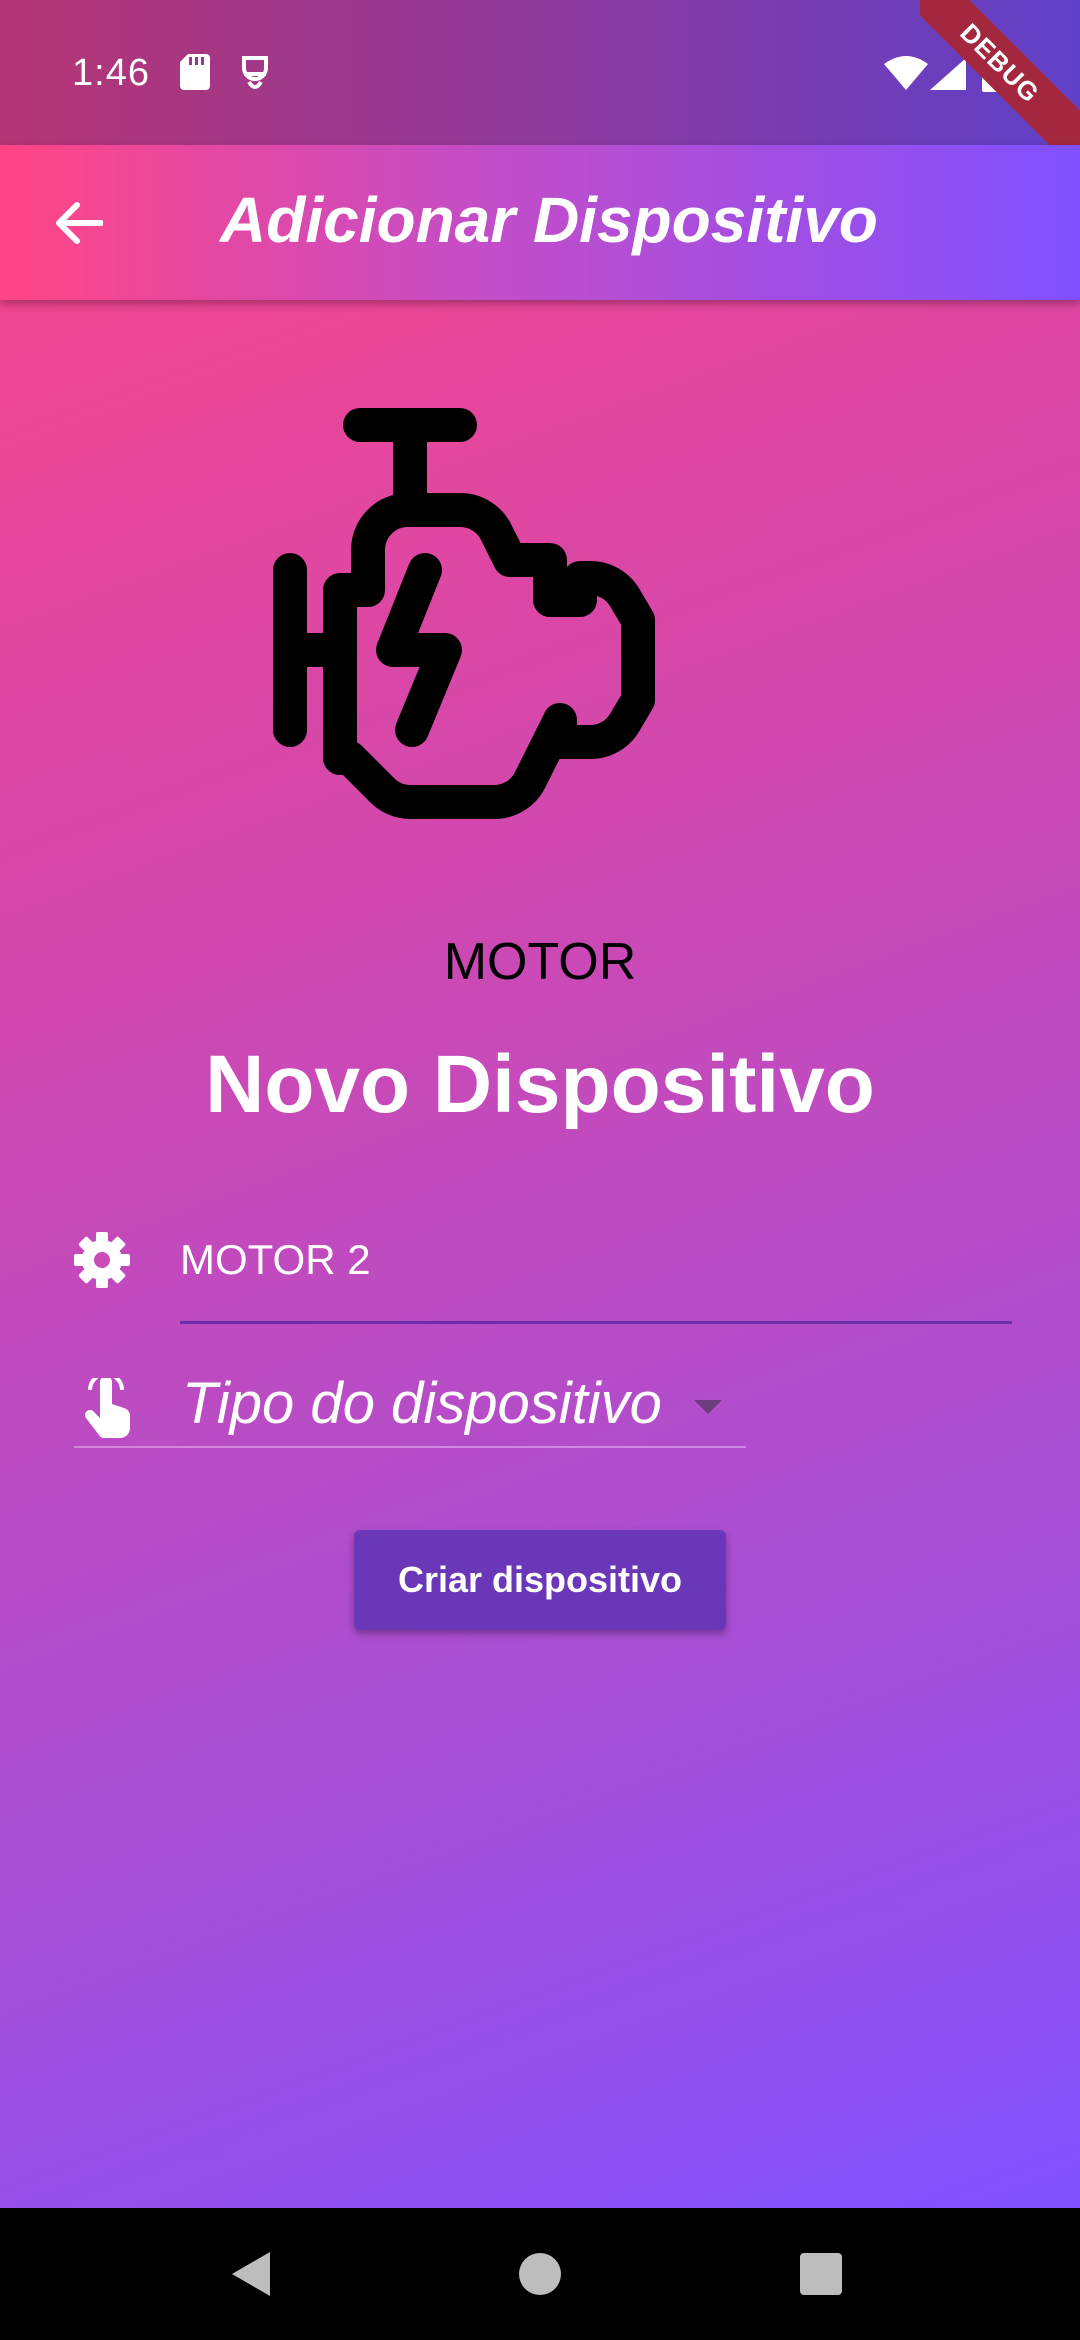 The image size is (1080, 2340). I want to click on debug-label: DEBUG, so click(1000, 80).